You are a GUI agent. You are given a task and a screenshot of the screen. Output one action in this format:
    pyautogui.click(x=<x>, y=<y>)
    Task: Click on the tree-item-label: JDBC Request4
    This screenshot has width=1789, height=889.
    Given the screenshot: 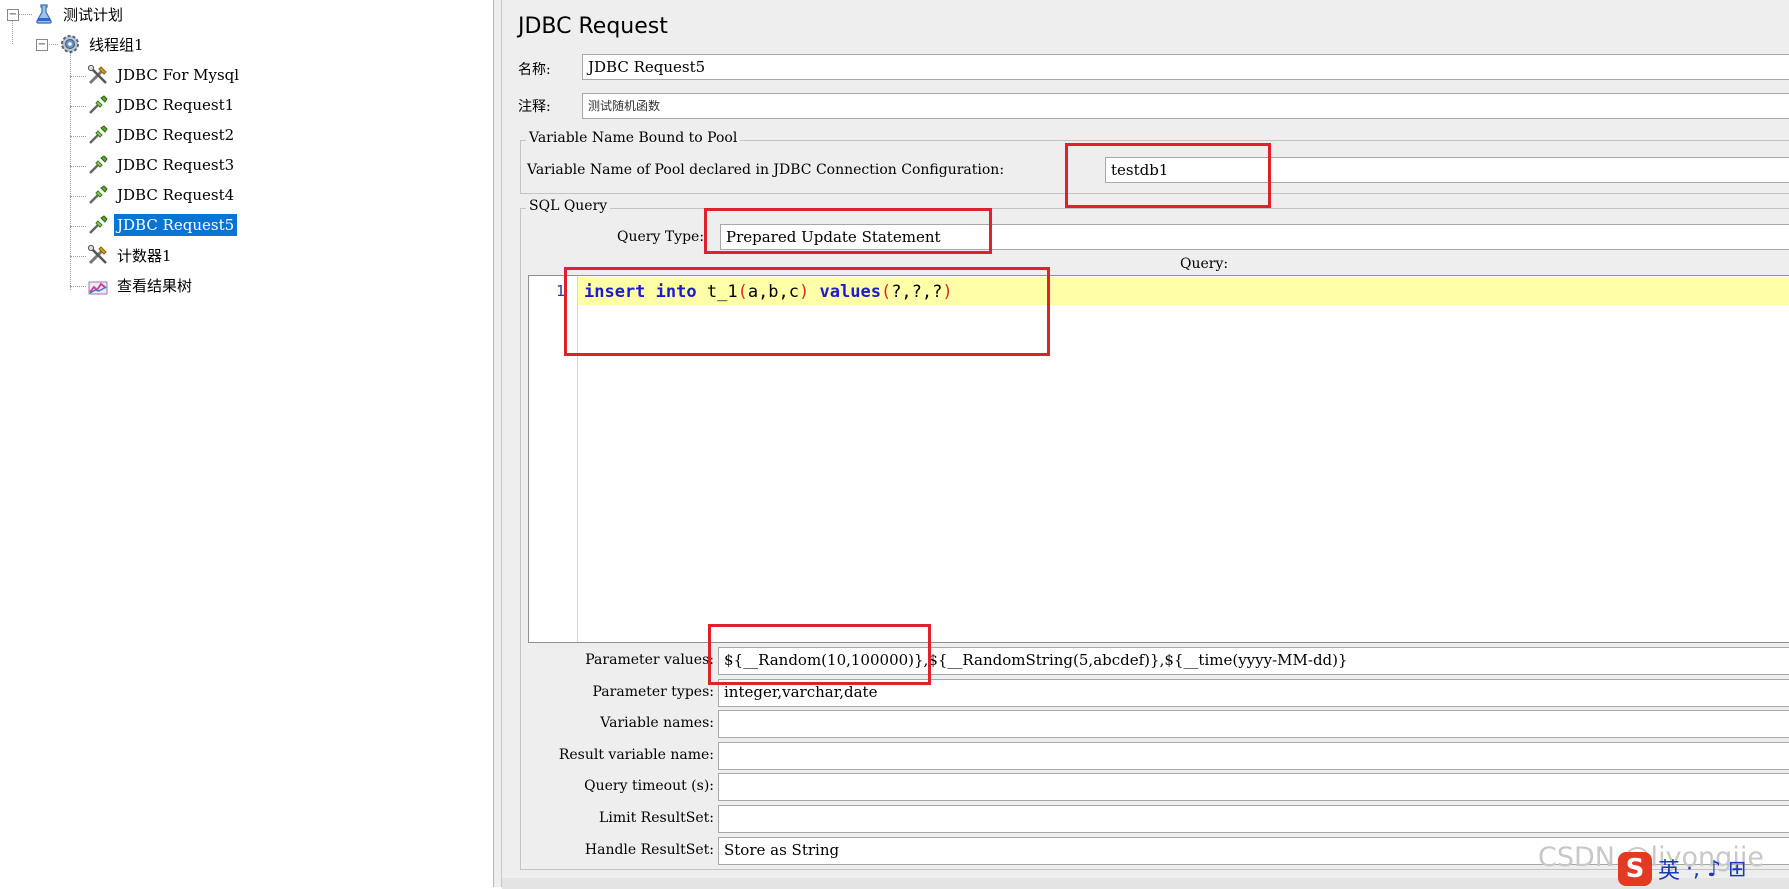 What is the action you would take?
    pyautogui.click(x=176, y=195)
    